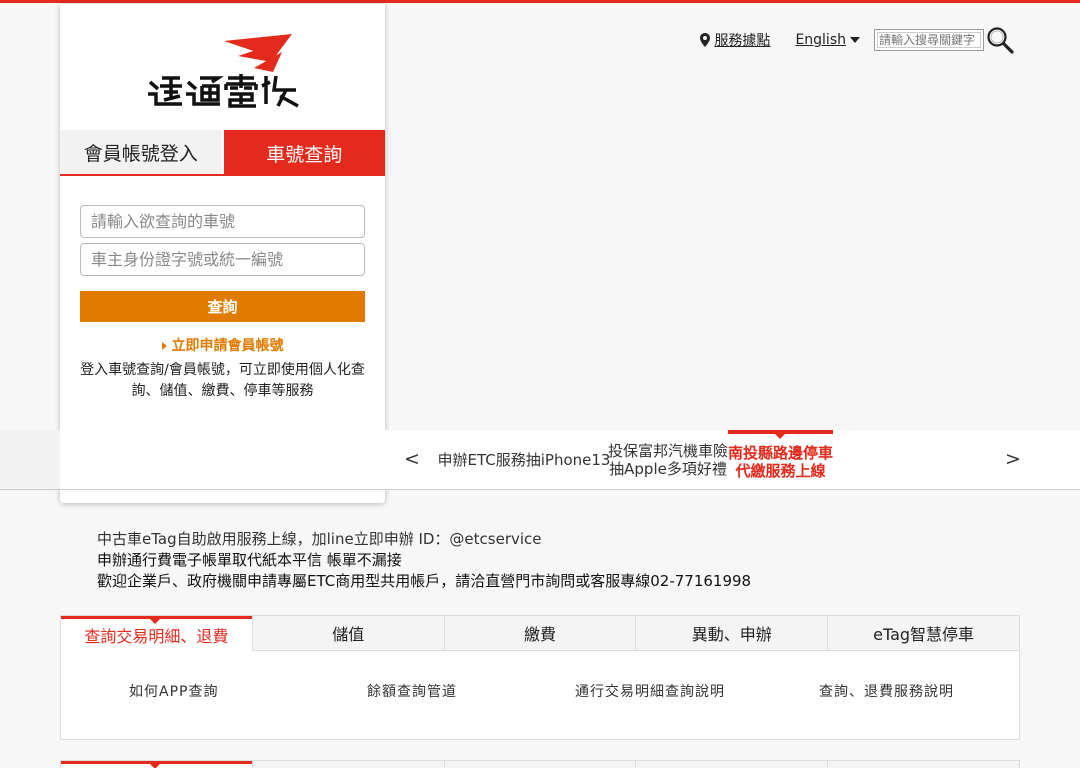 This screenshot has width=1080, height=768. What do you see at coordinates (524, 459) in the screenshot?
I see `news-item: 申辦ETC服務抽iPhone13` at bounding box center [524, 459].